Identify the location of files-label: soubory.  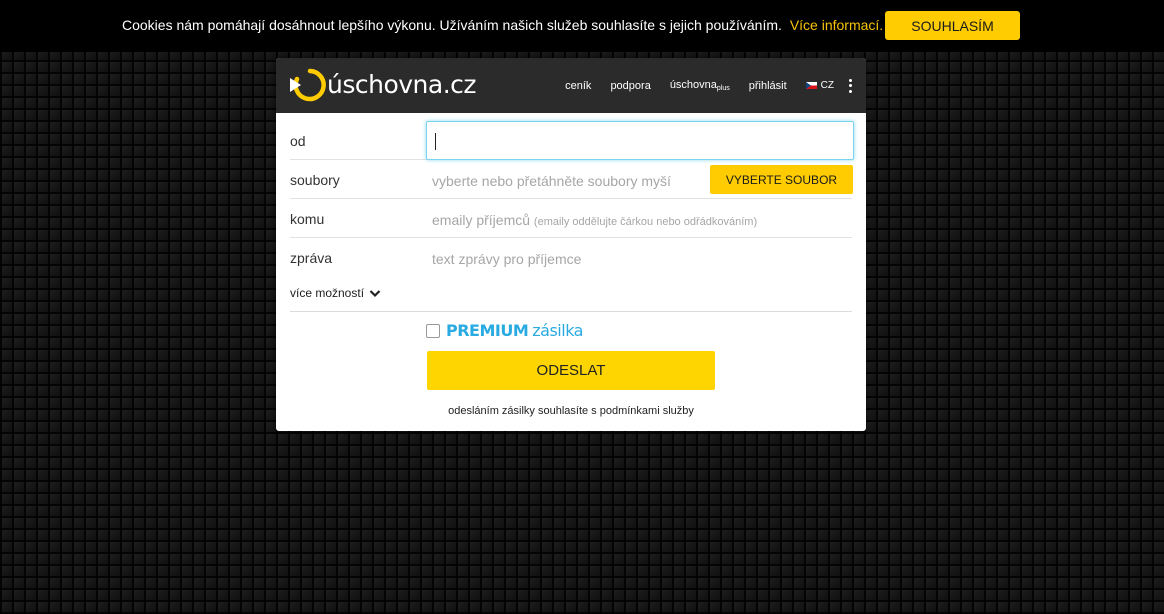
(315, 180).